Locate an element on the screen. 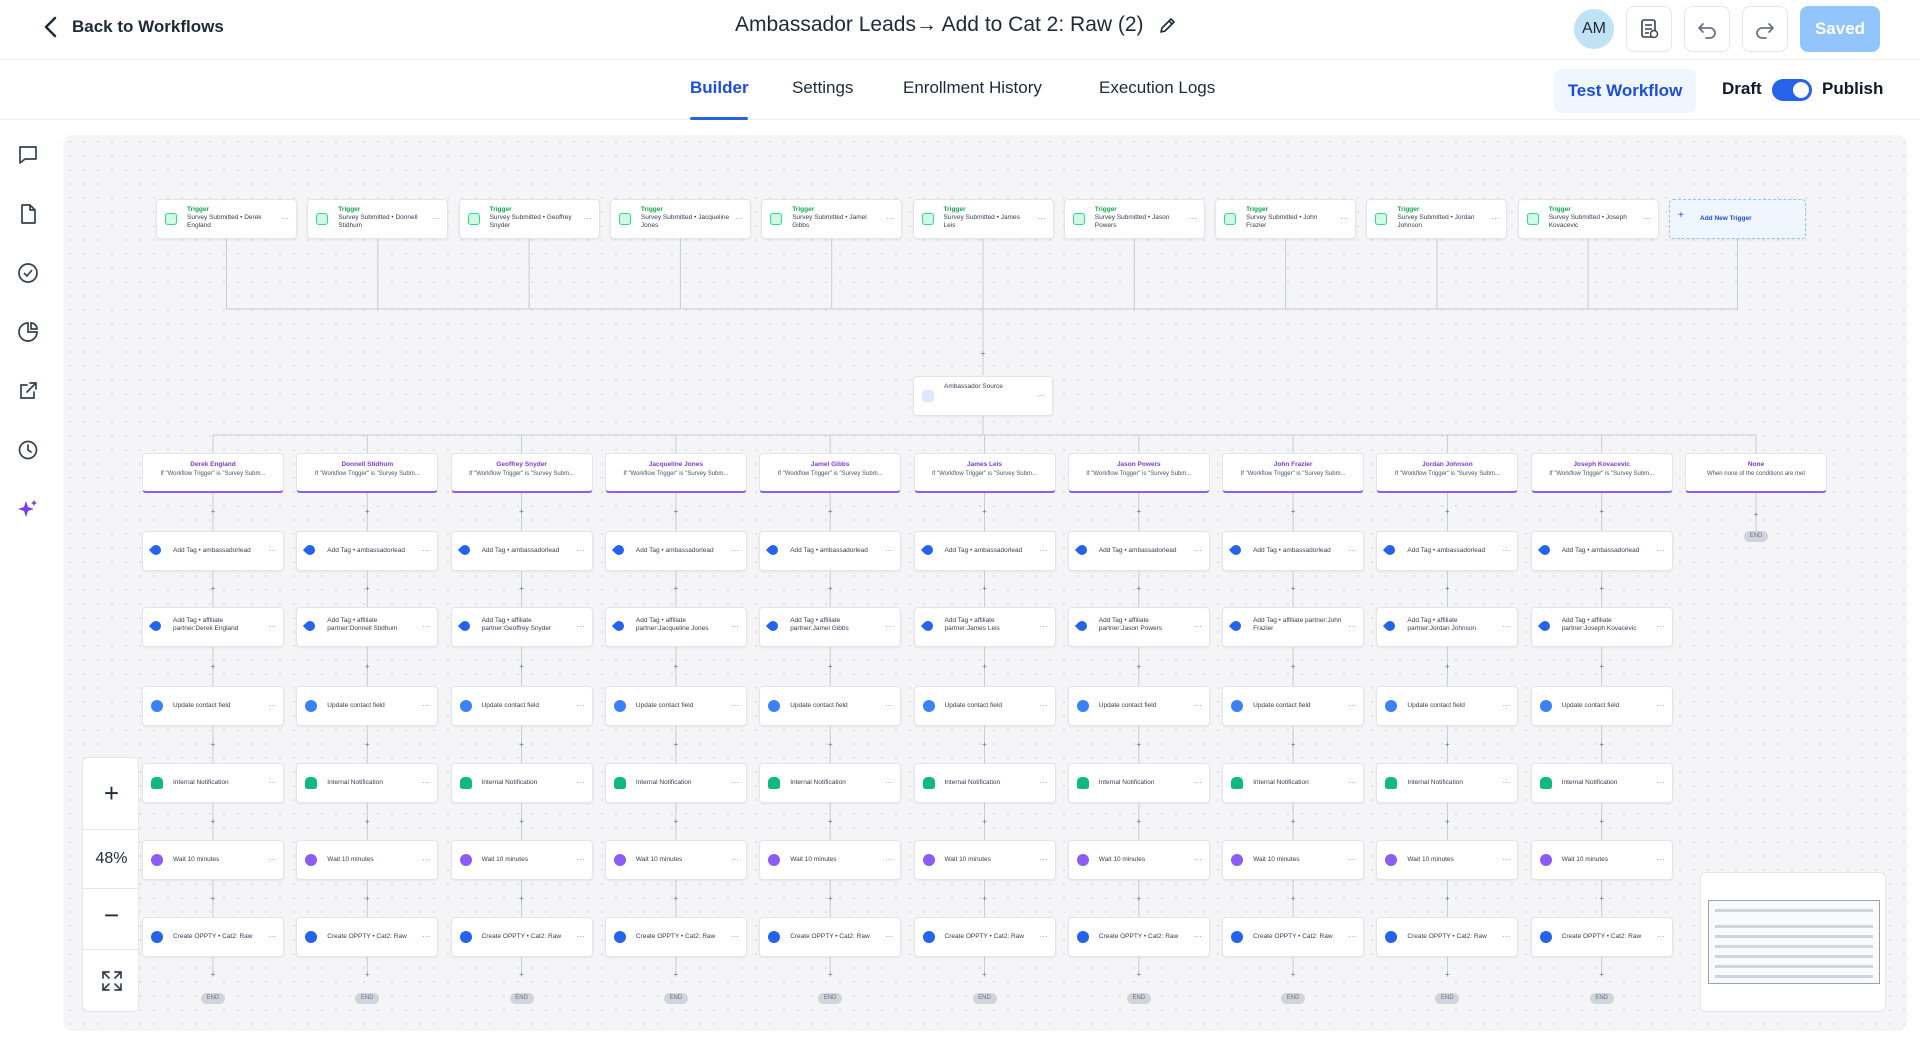 Image resolution: width=1920 pixels, height=1041 pixels. undo-button is located at coordinates (1707, 29).